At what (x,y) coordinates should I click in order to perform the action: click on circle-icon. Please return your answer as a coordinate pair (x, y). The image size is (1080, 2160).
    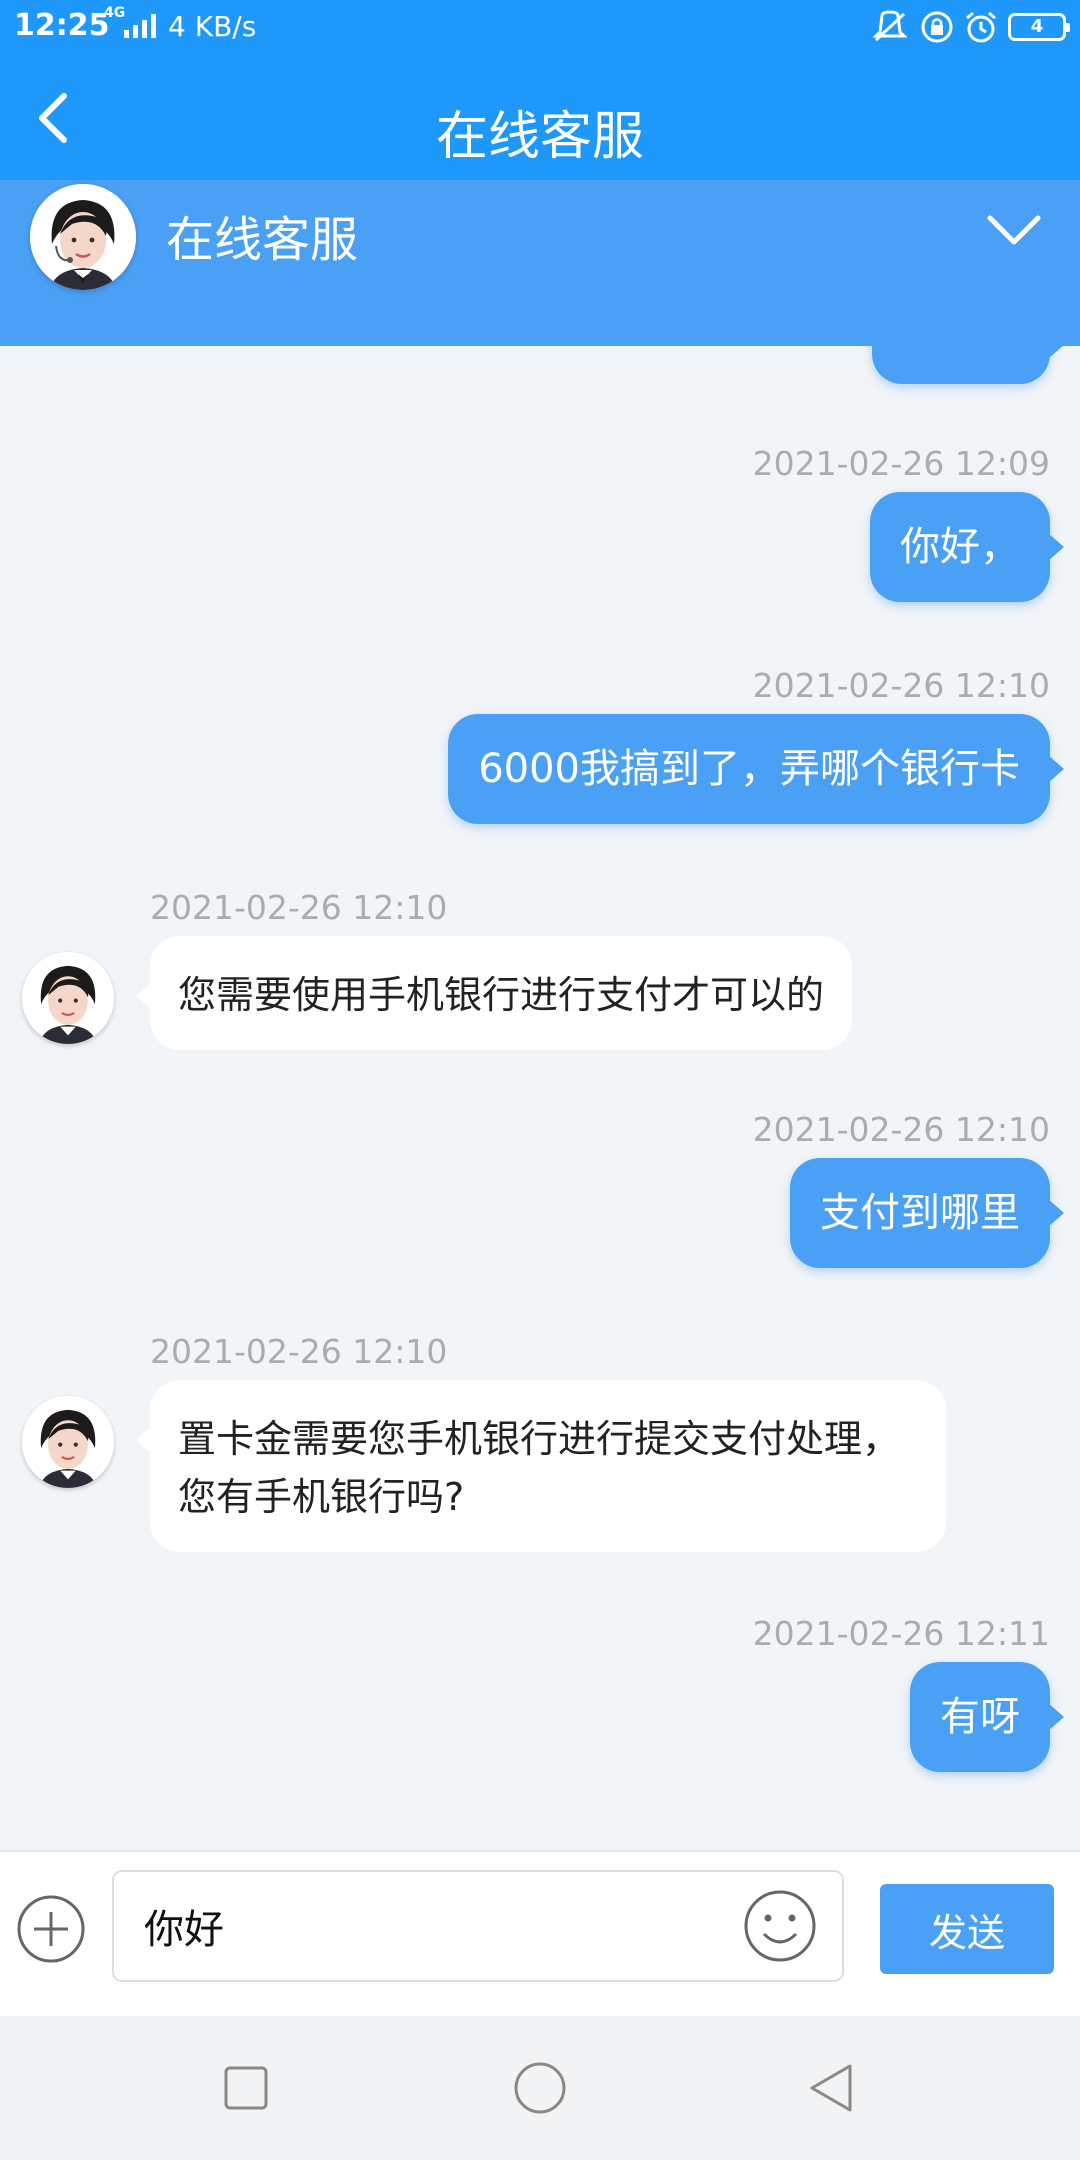
    Looking at the image, I should click on (540, 2088).